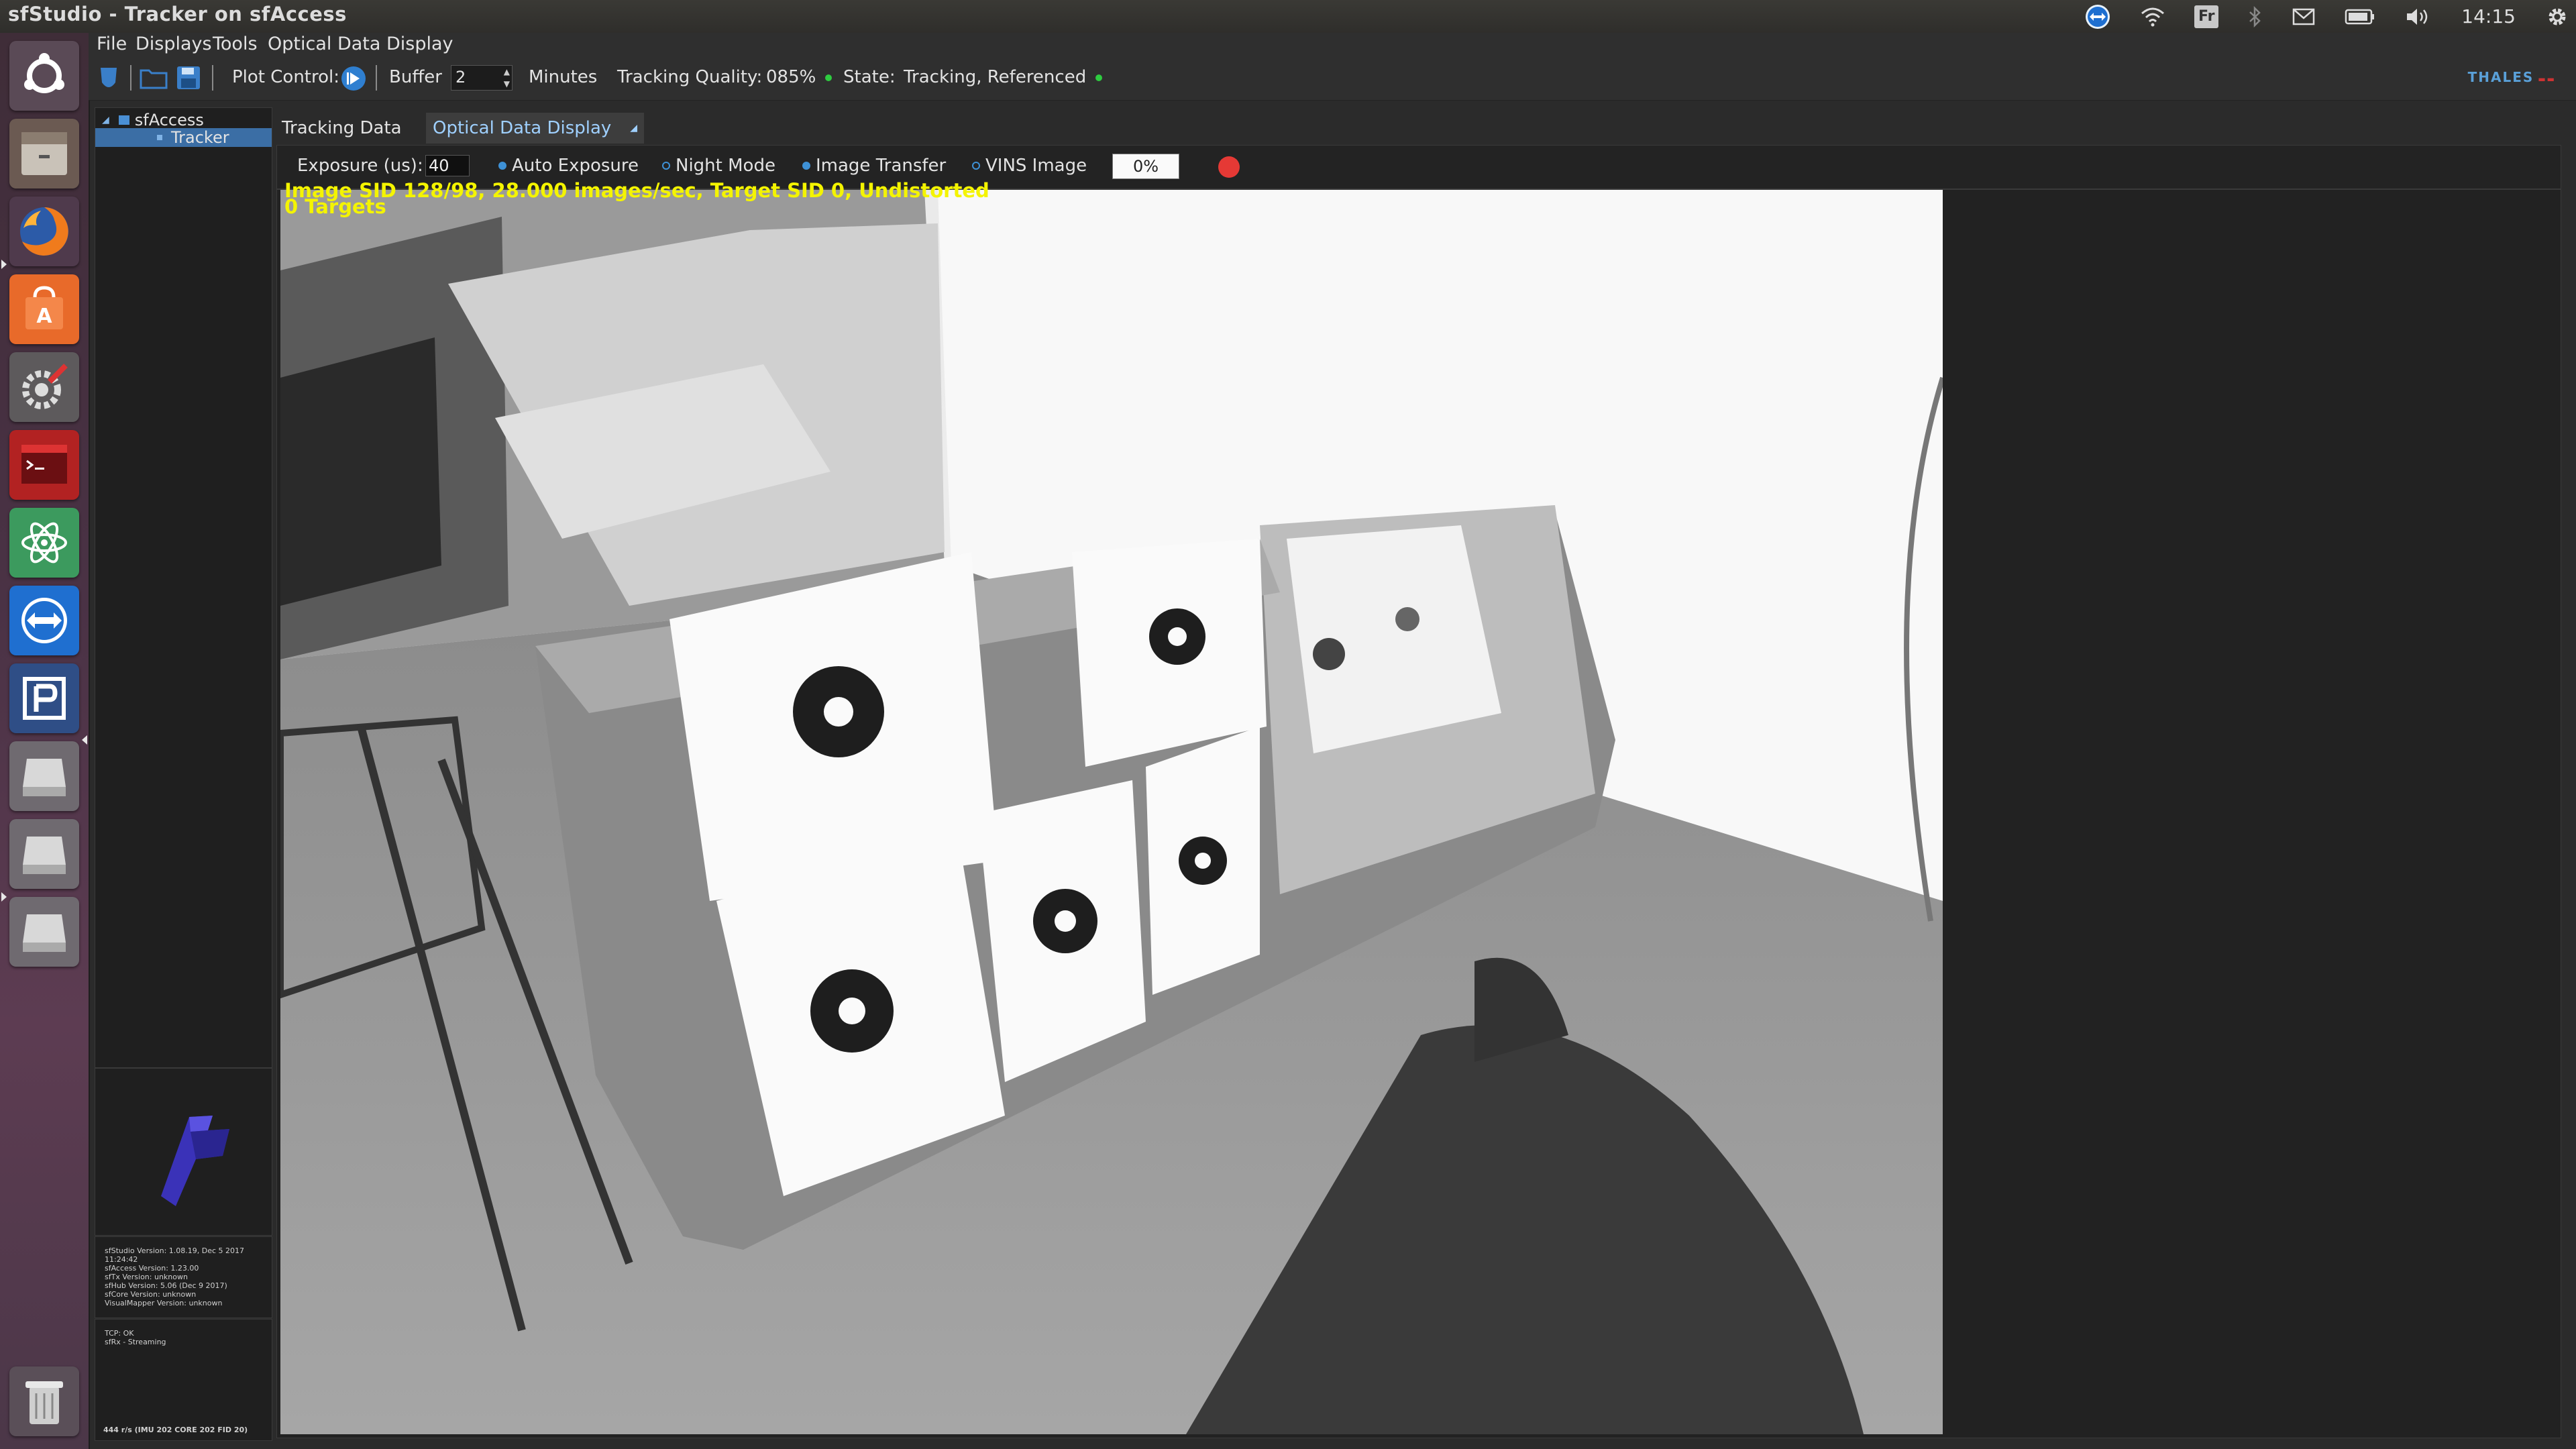 Image resolution: width=2576 pixels, height=1449 pixels. Describe the element at coordinates (195, 1161) in the screenshot. I see `tracker-model` at that location.